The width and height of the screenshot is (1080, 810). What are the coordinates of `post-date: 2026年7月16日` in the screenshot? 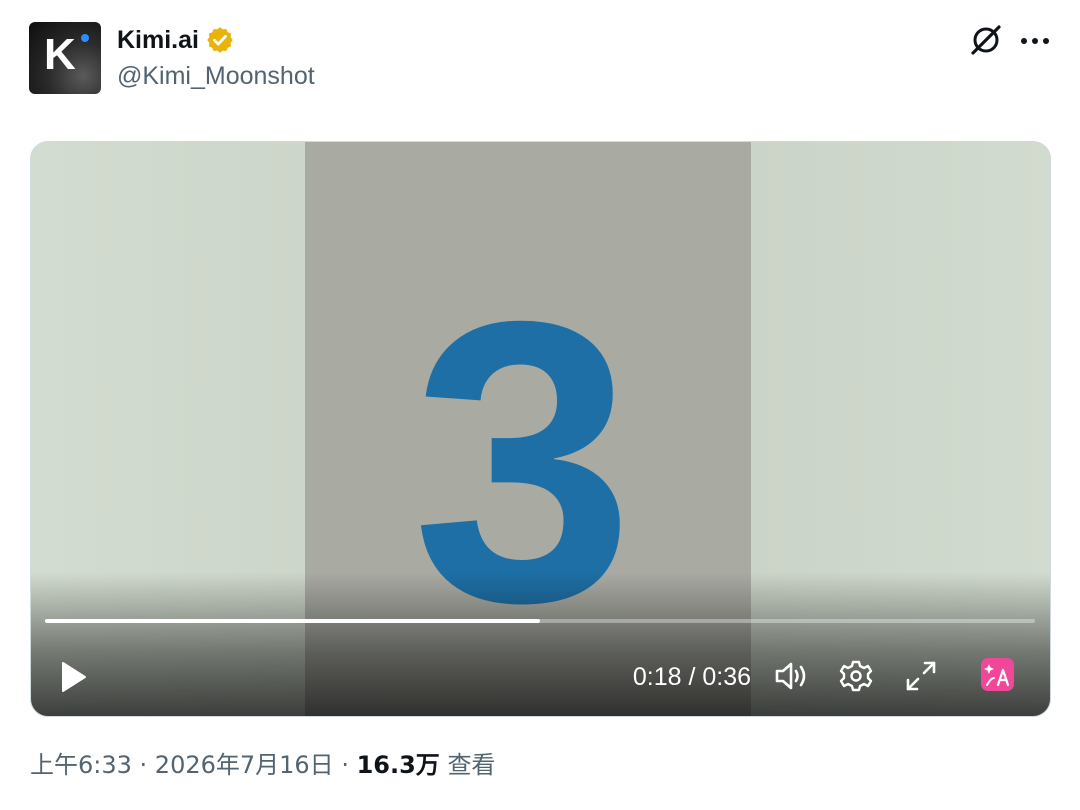 It's located at (244, 765).